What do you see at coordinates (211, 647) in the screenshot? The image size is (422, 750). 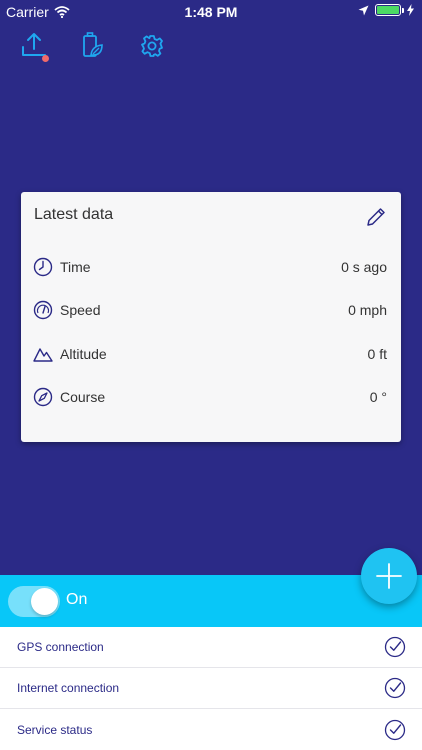 I see `status-item-gps: GPS connection` at bounding box center [211, 647].